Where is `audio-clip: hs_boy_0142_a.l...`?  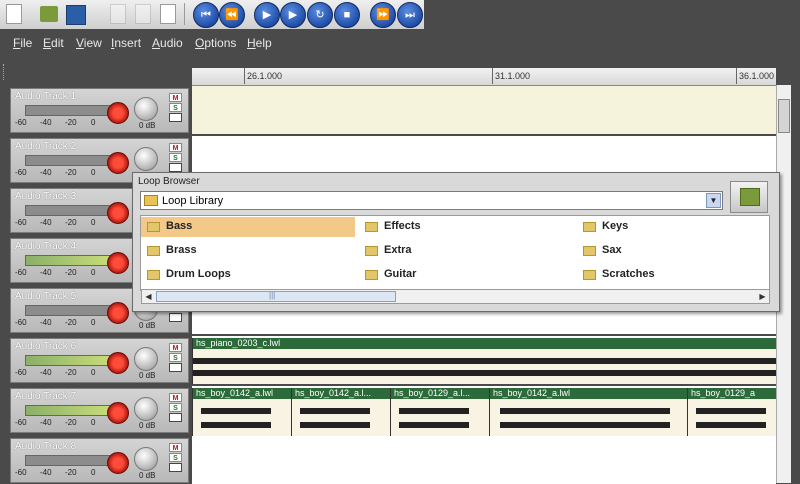
audio-clip: hs_boy_0142_a.l... is located at coordinates (340, 412).